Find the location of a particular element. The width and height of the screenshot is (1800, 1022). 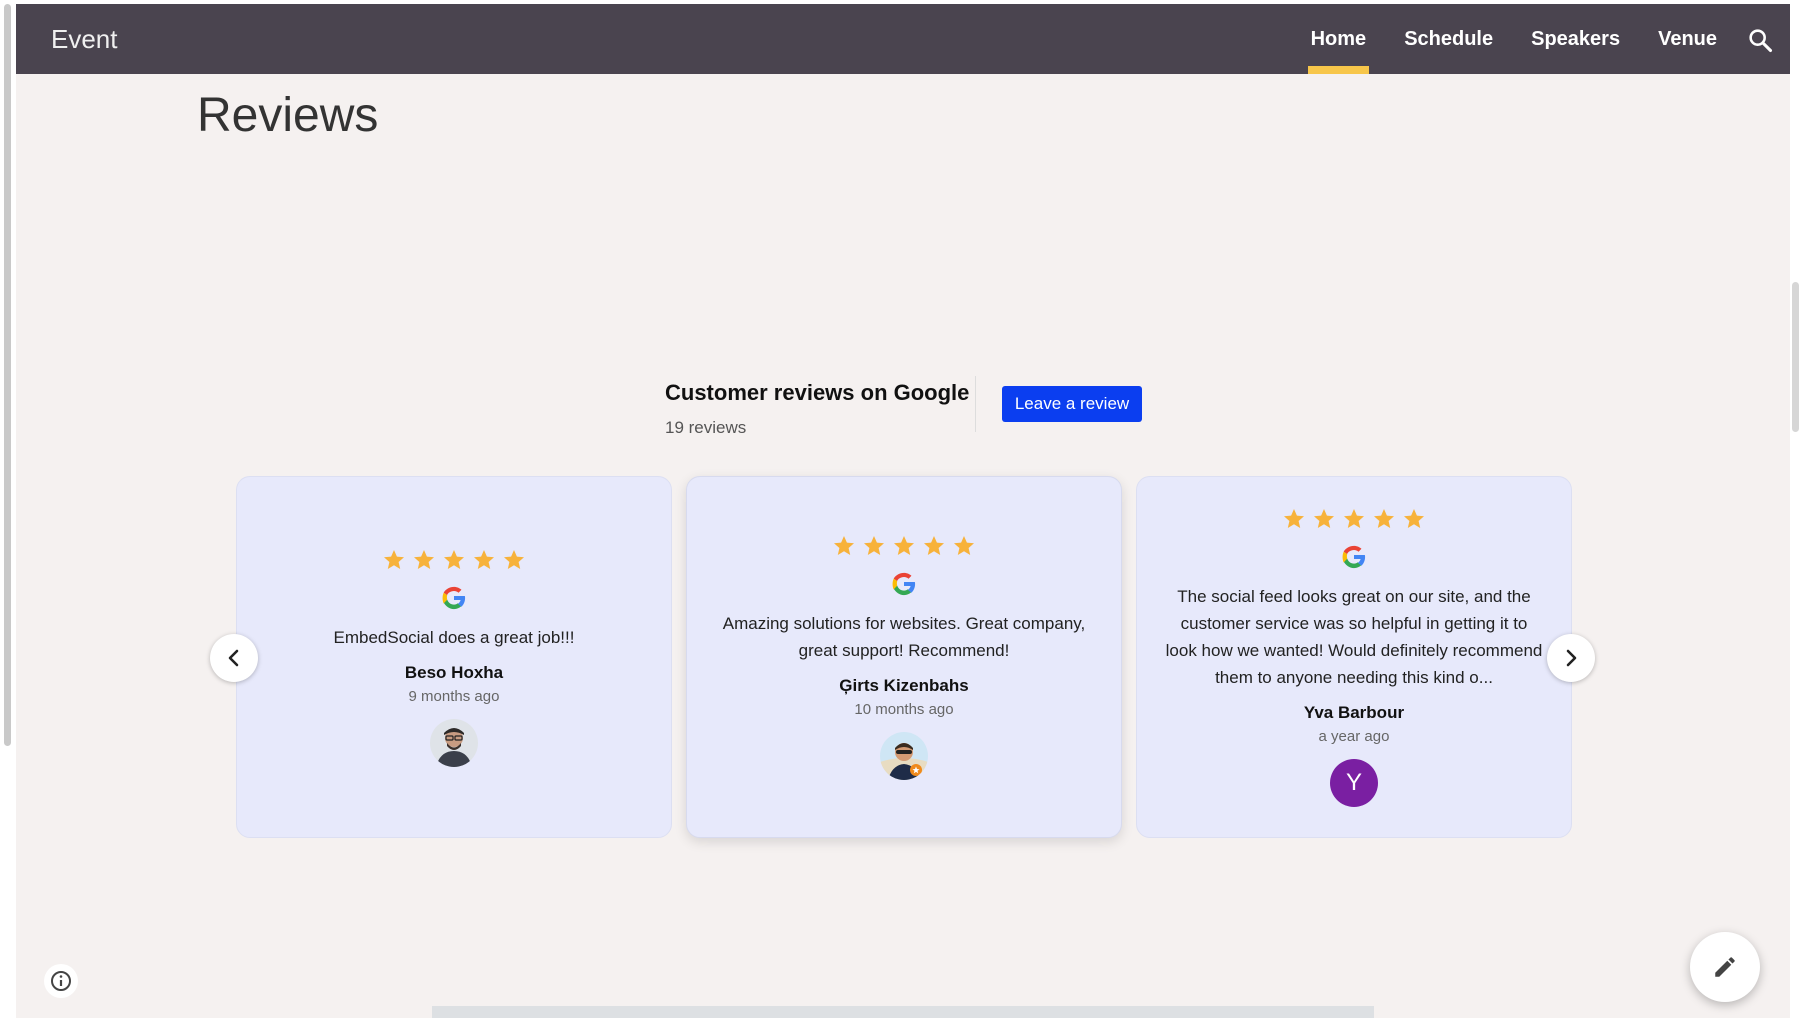

page-title: Reviews is located at coordinates (288, 115).